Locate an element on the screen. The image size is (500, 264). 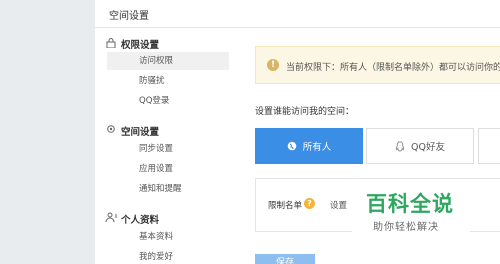
sidebar-item-sync-settings: 同步设置 is located at coordinates (168, 149).